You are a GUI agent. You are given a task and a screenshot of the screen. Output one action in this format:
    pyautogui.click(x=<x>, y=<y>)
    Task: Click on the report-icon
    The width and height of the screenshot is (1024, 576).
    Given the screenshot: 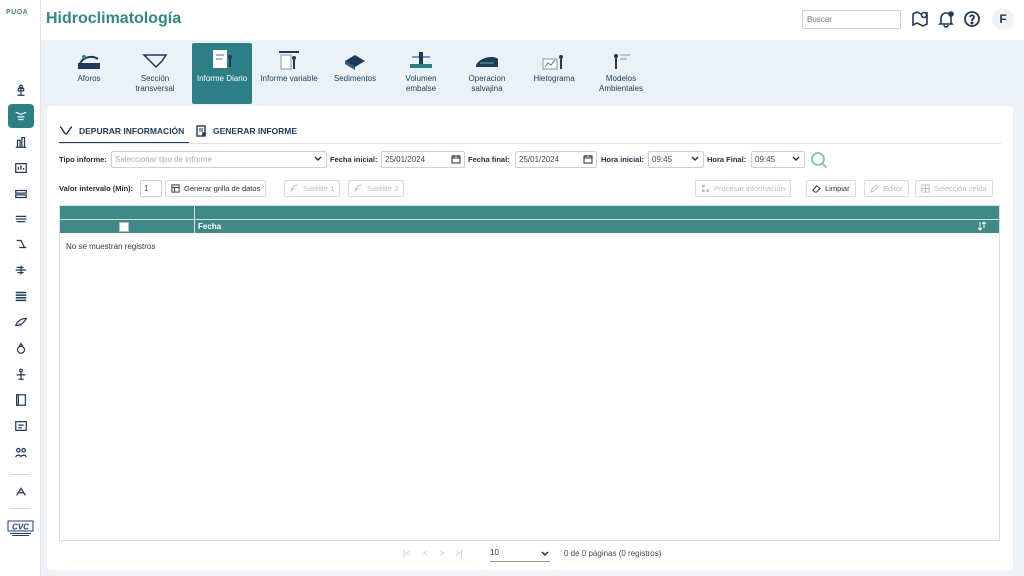 What is the action you would take?
    pyautogui.click(x=21, y=426)
    